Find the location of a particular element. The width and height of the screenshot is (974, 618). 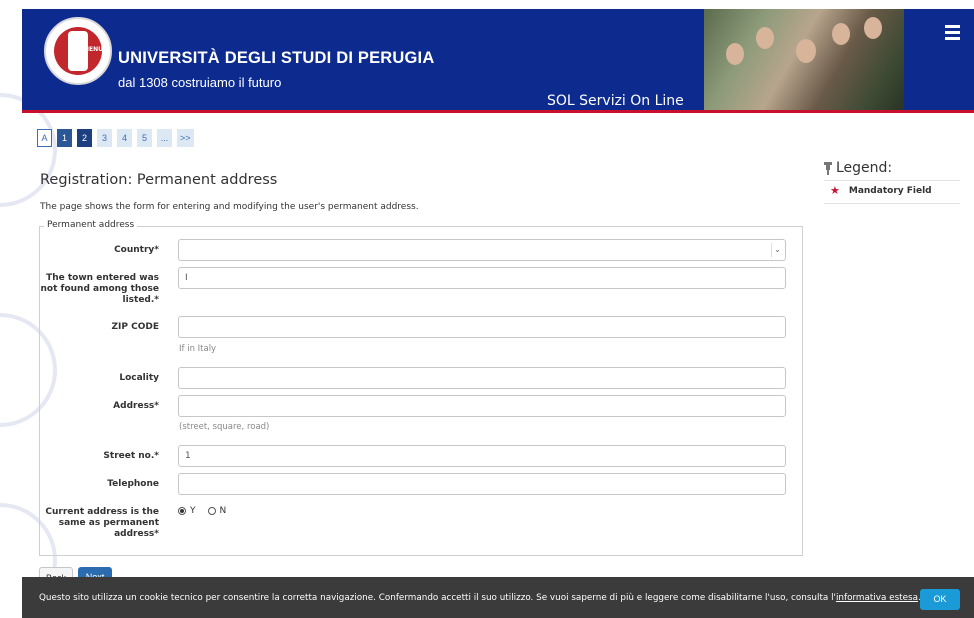

telephone-field is located at coordinates (482, 484).